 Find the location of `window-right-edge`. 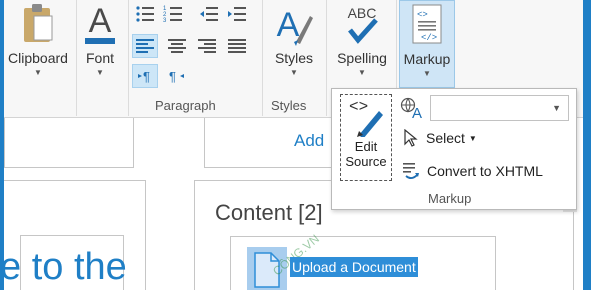

window-right-edge is located at coordinates (587, 145).